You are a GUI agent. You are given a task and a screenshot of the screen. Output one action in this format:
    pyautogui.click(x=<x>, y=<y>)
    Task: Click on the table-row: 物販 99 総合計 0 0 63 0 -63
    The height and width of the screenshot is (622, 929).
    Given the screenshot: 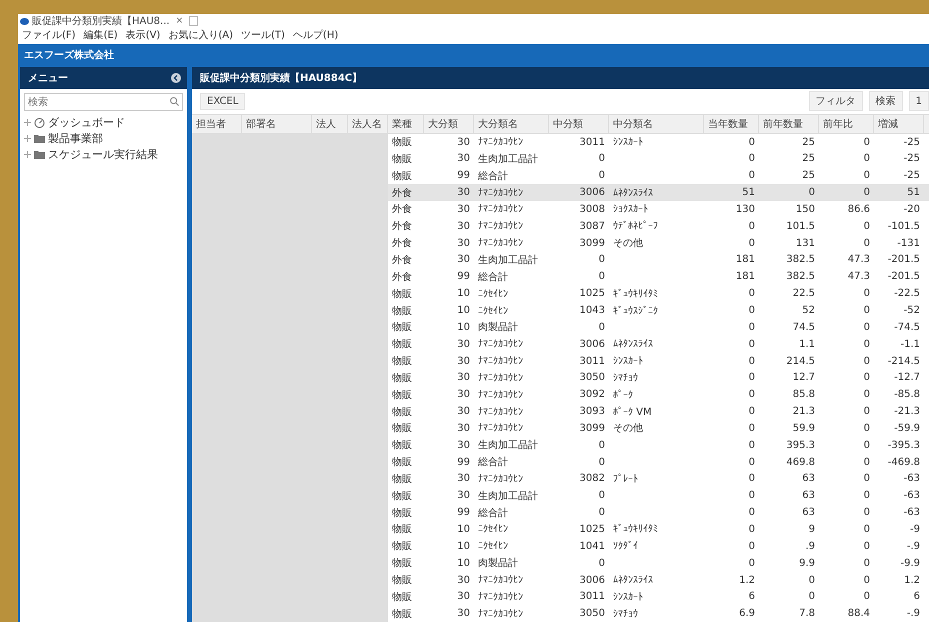 What is the action you would take?
    pyautogui.click(x=560, y=513)
    